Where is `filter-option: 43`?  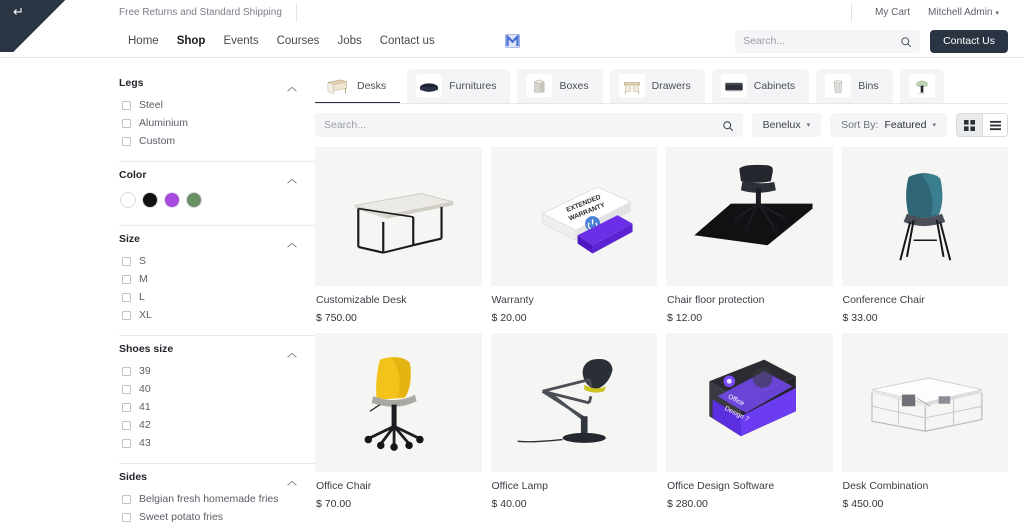 filter-option: 43 is located at coordinates (208, 443).